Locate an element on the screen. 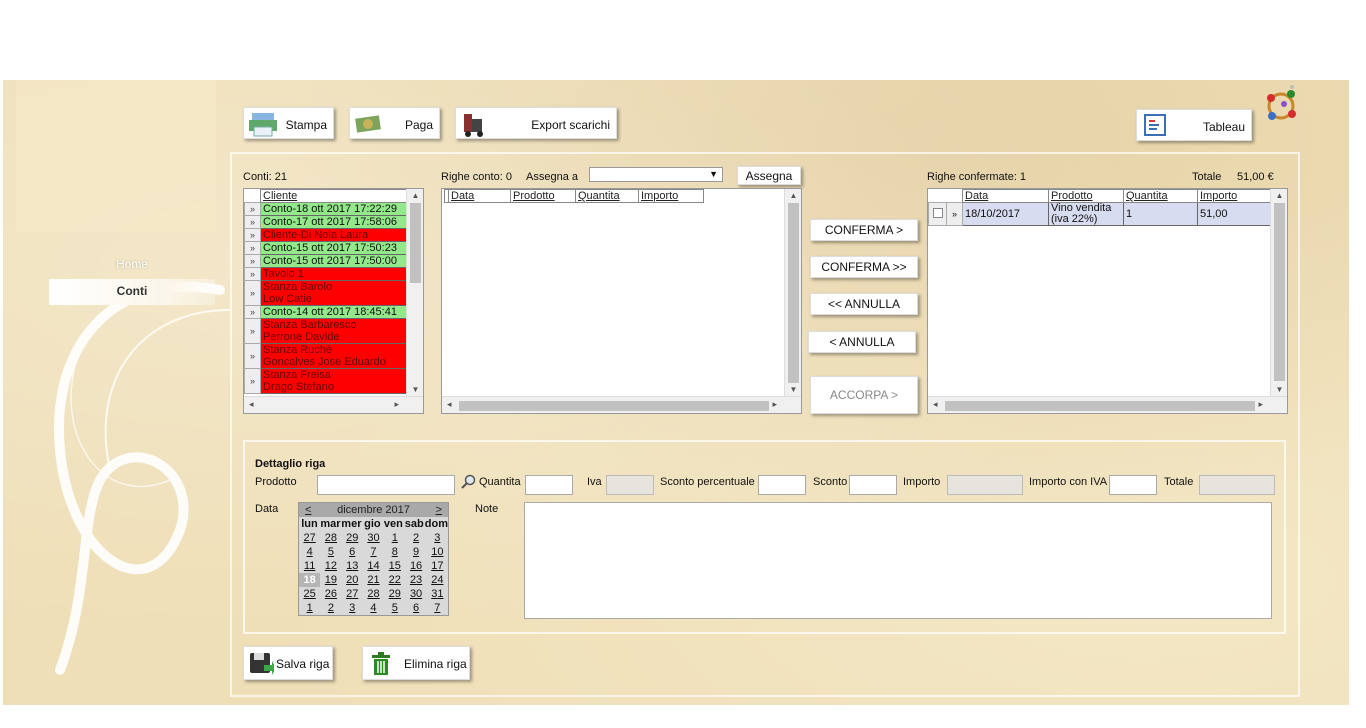 This screenshot has height=728, width=1366. calendar-day: 14 is located at coordinates (373, 566).